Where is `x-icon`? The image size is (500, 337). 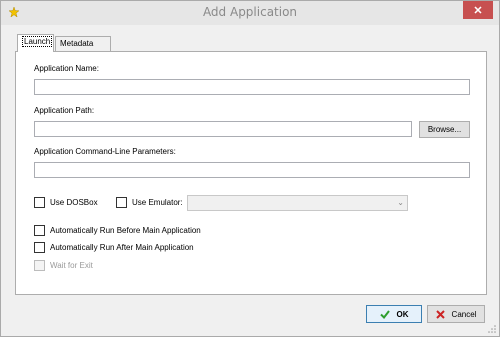 x-icon is located at coordinates (440, 314).